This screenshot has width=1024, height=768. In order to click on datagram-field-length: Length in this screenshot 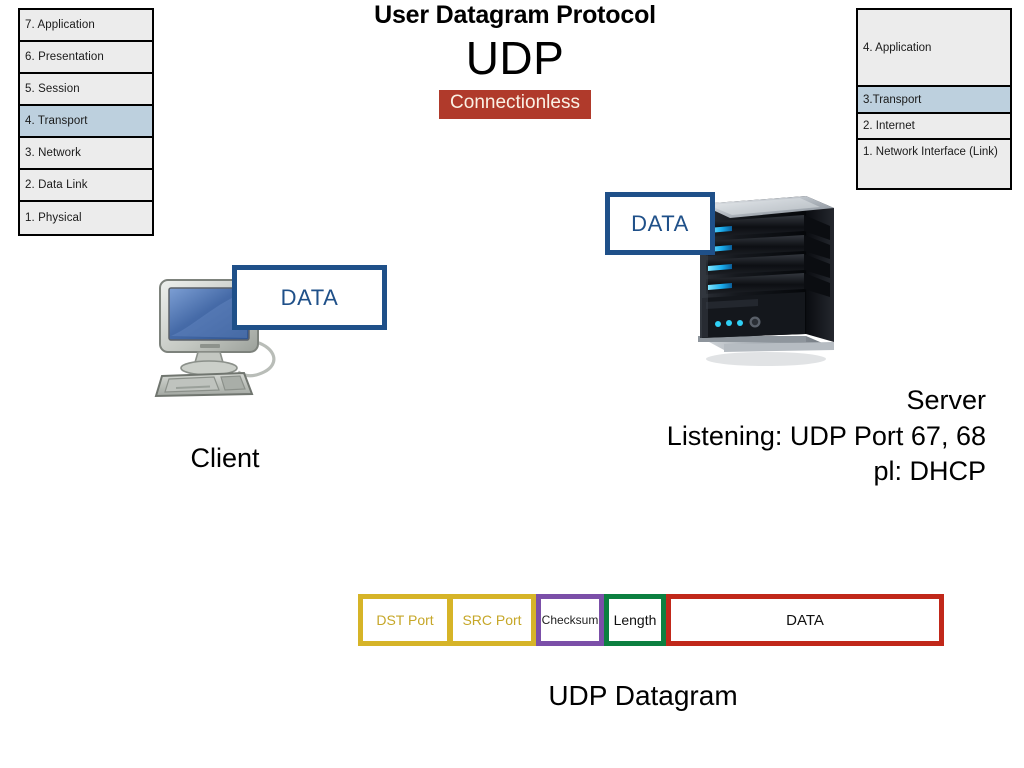, I will do `click(635, 620)`.